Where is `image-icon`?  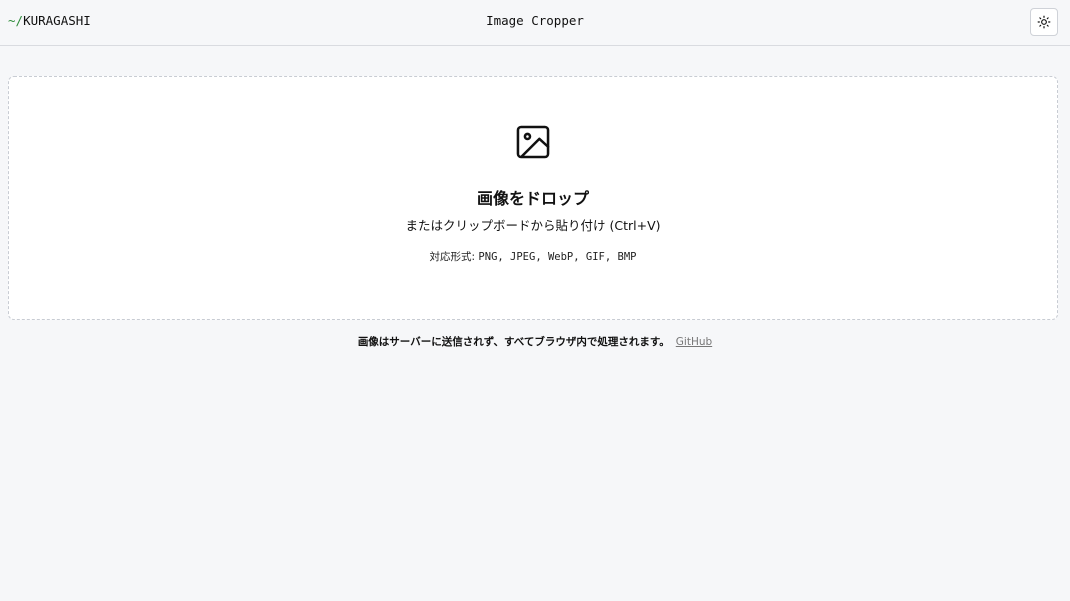
image-icon is located at coordinates (533, 142).